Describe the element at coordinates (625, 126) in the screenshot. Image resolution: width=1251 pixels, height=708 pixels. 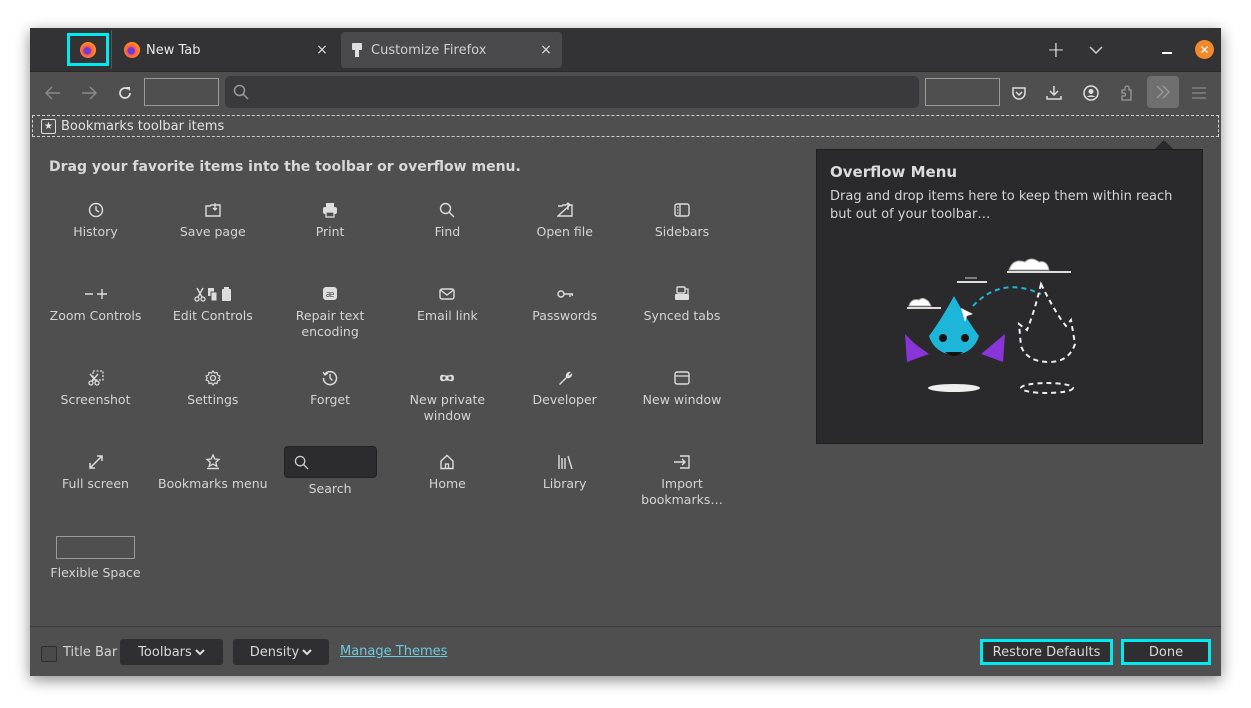
I see `bookmarks-toolbar: ★ Bookmarks toolbar items` at that location.